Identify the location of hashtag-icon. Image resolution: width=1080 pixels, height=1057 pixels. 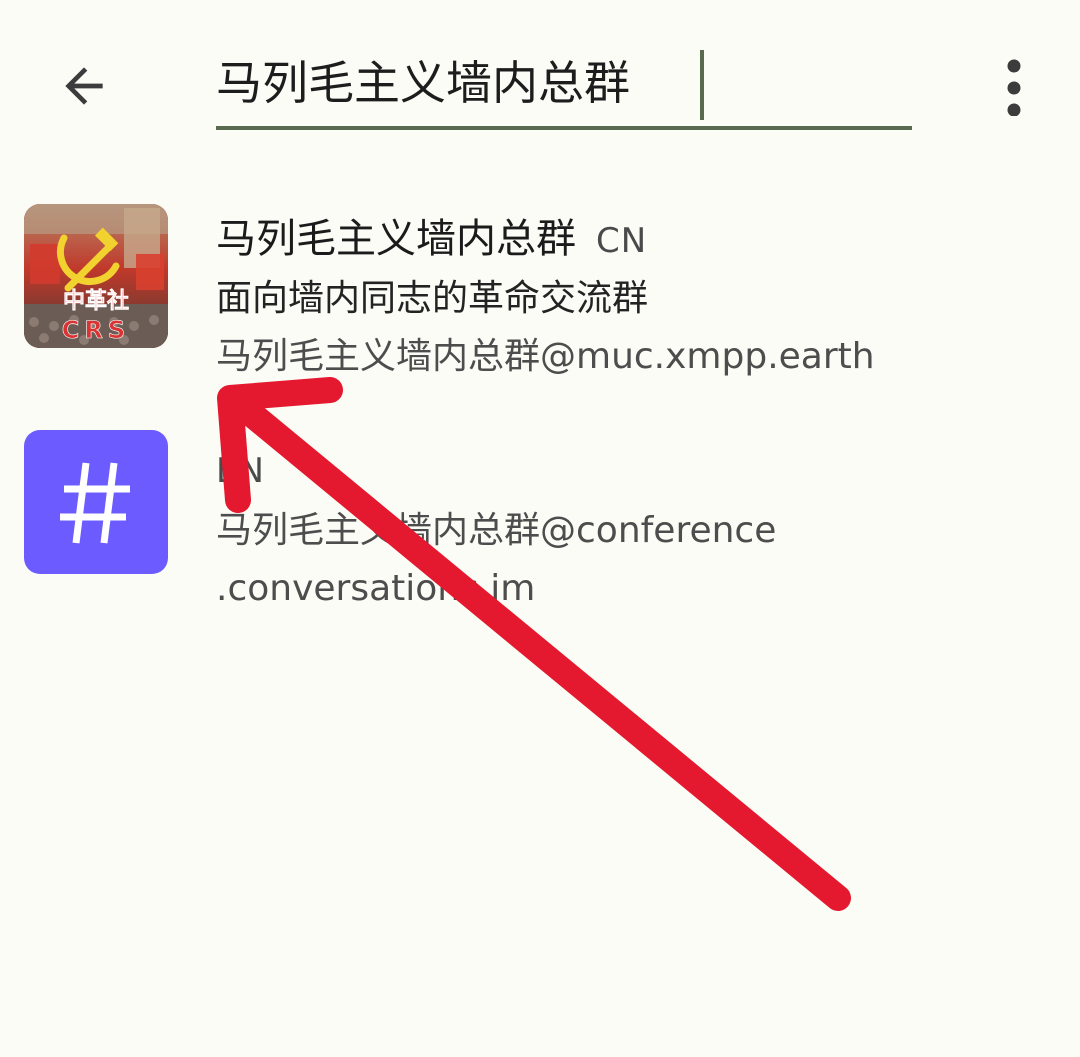
(95, 503).